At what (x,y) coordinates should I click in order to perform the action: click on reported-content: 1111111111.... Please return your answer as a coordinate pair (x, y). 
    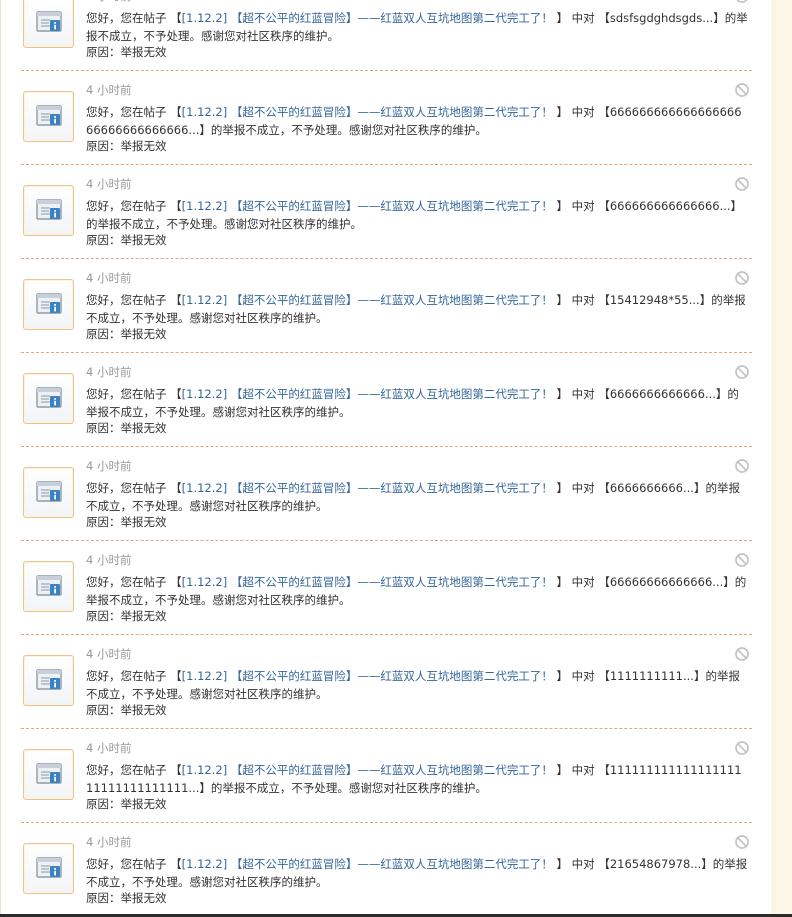
    Looking at the image, I should click on (651, 676).